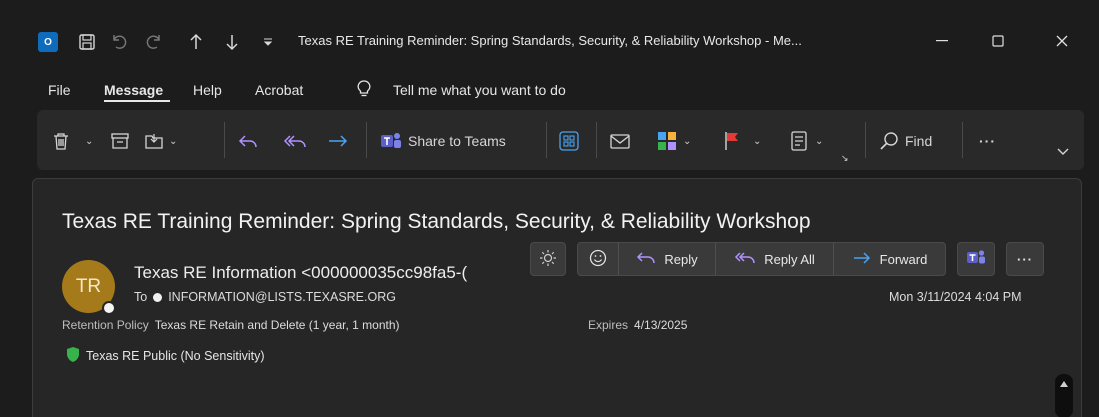  I want to click on chevron-down-icon, so click(1063, 152).